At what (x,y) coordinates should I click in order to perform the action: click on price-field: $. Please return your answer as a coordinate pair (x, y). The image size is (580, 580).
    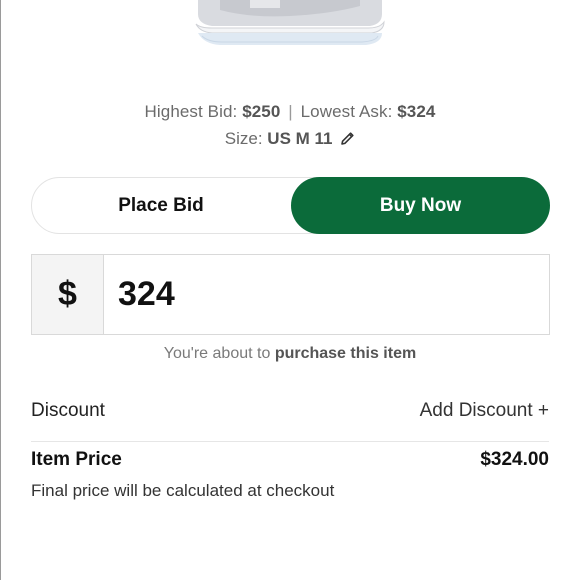
    Looking at the image, I should click on (290, 294).